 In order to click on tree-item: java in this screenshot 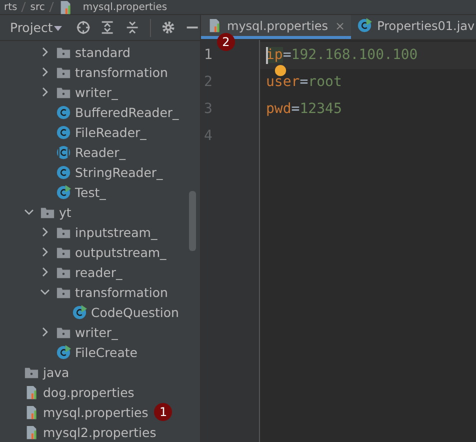, I will do `click(56, 372)`.